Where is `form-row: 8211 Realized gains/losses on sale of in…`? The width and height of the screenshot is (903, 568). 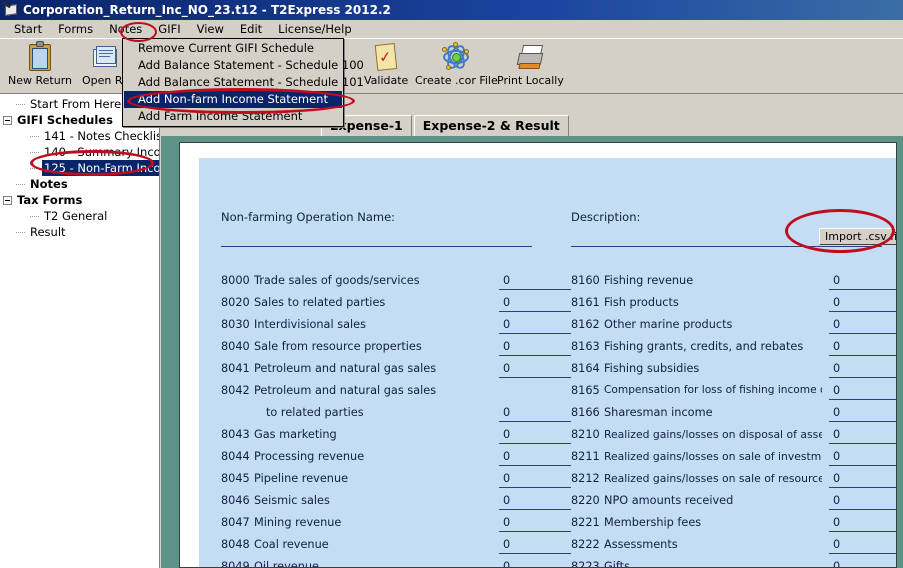 form-row: 8211 Realized gains/losses on sale of in… is located at coordinates (733, 461).